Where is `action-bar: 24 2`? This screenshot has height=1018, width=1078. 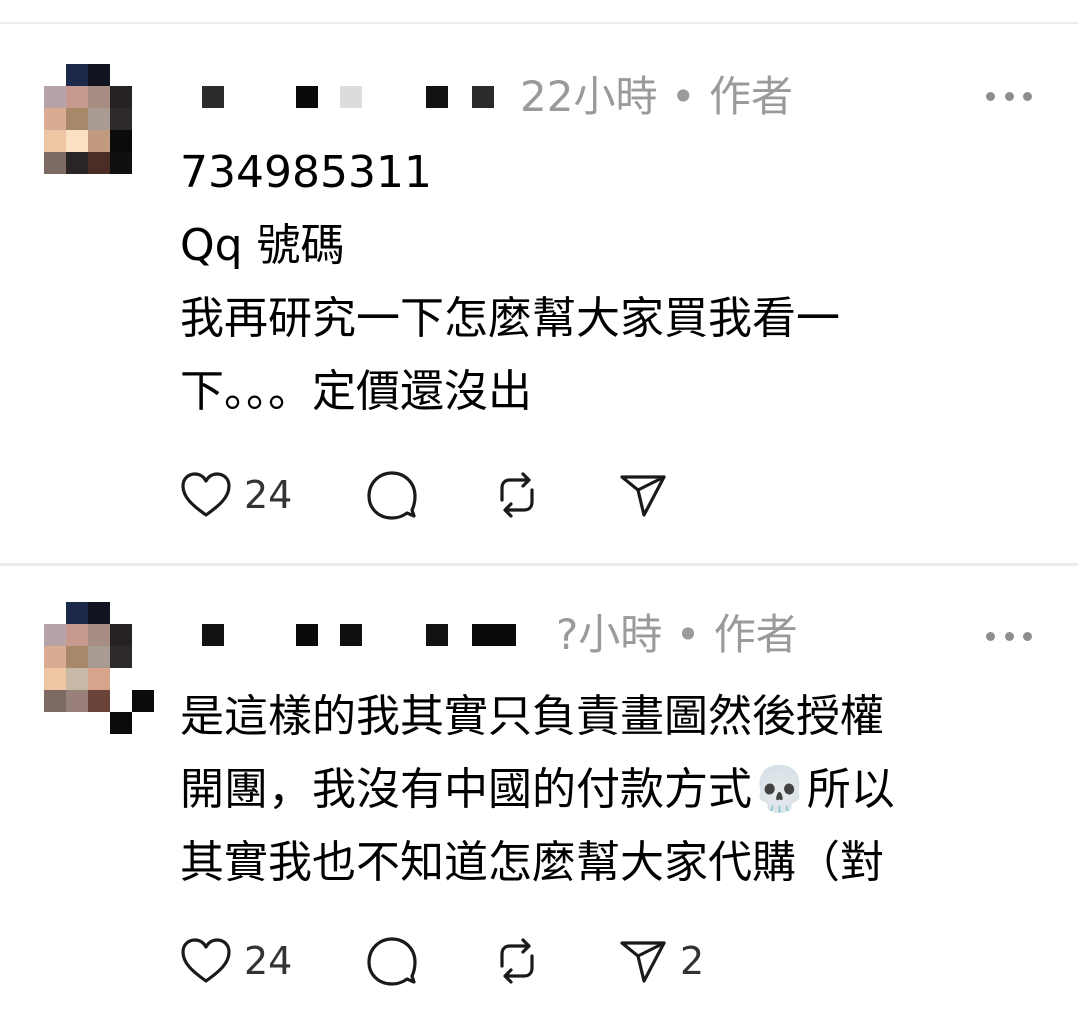 action-bar: 24 2 is located at coordinates (480, 961).